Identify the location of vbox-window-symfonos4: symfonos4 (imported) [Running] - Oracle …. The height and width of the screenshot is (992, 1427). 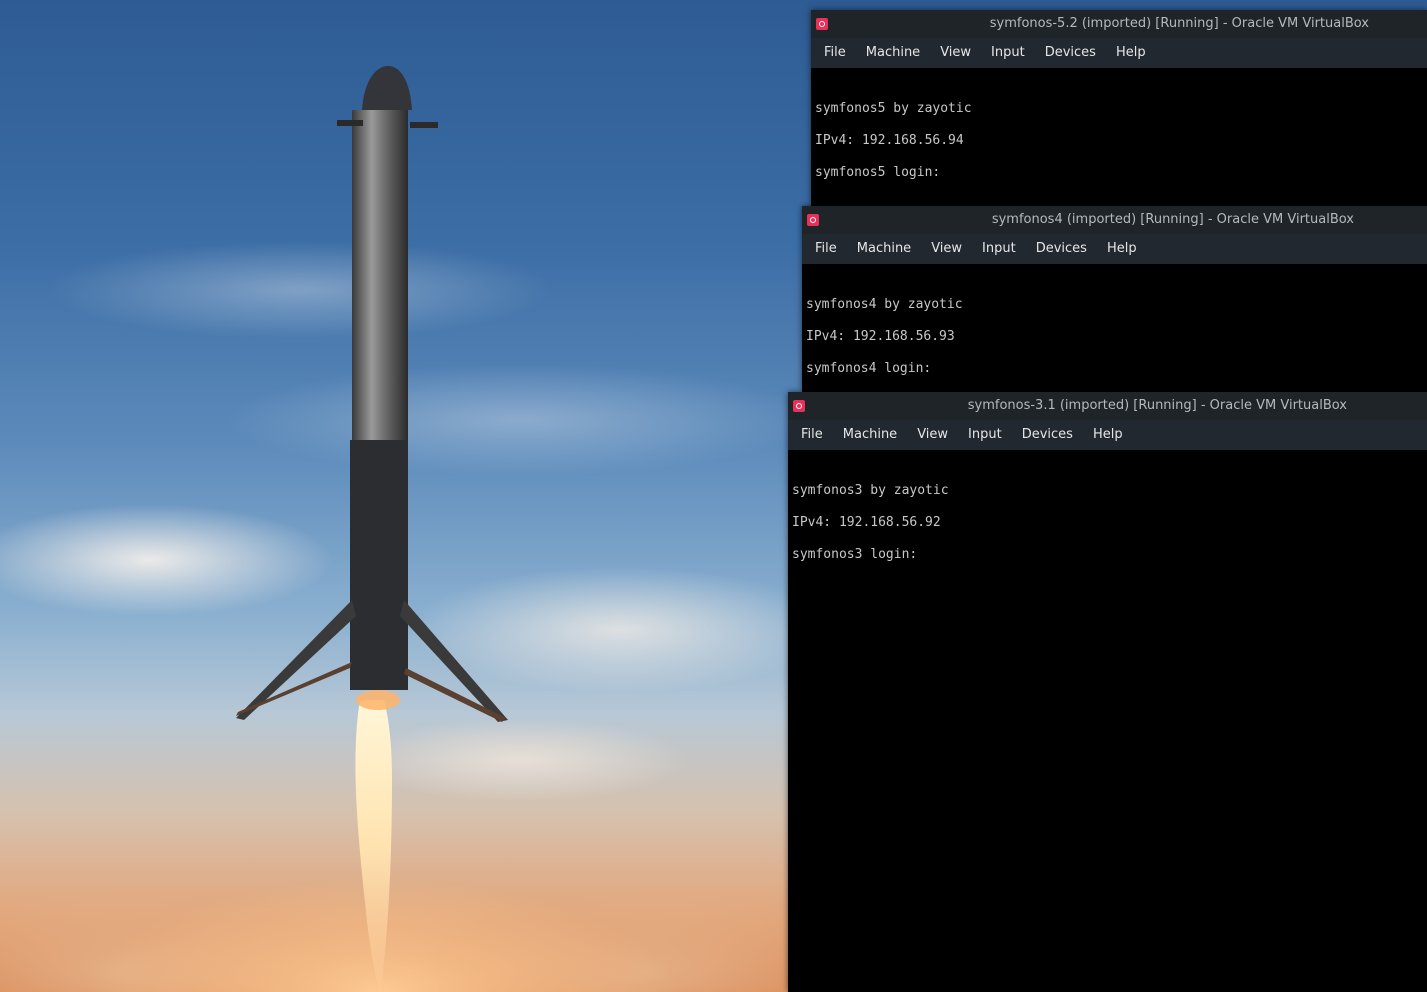
(1114, 299).